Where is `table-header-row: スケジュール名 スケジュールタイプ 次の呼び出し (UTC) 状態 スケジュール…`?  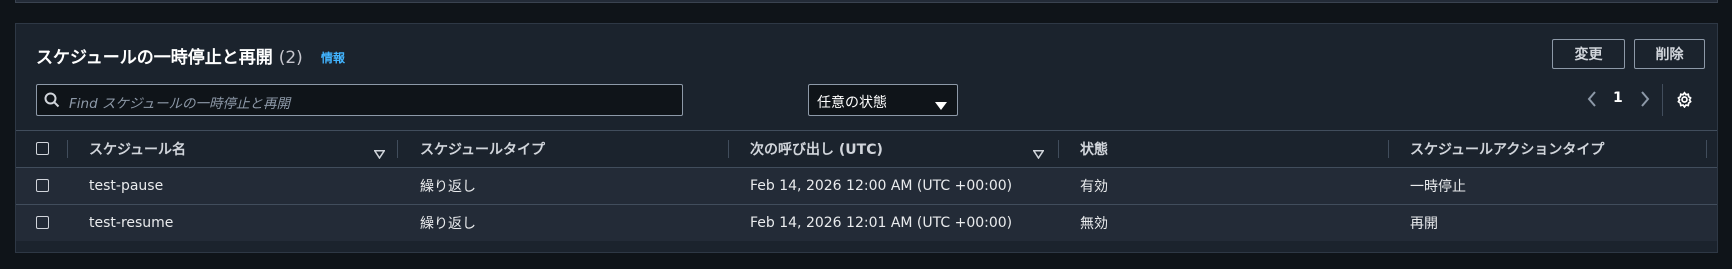
table-header-row: スケジュール名 スケジュールタイプ 次の呼び出し (UTC) 状態 スケジュール… is located at coordinates (866, 148).